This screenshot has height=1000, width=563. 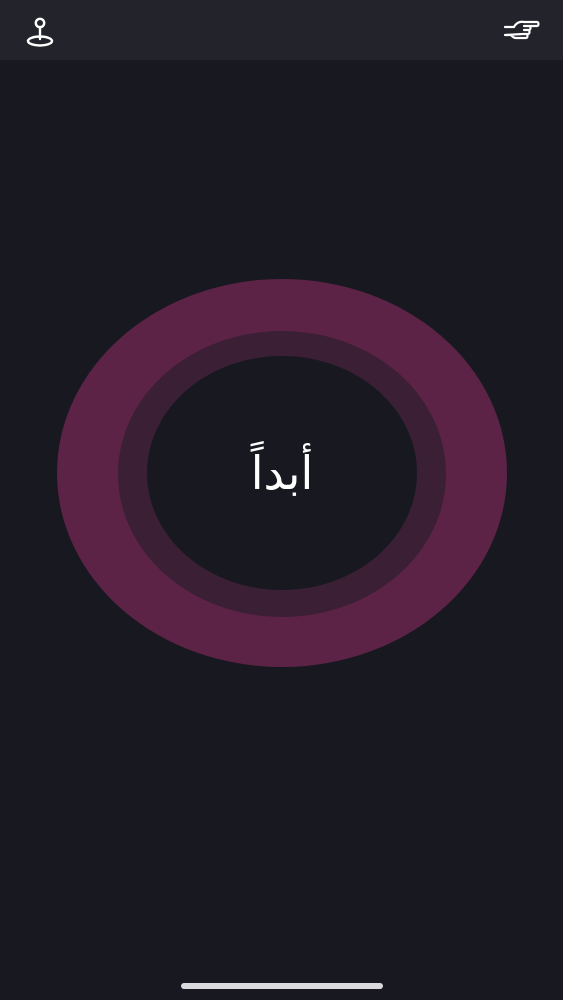 I want to click on pointing-hand-icon, so click(x=521, y=32).